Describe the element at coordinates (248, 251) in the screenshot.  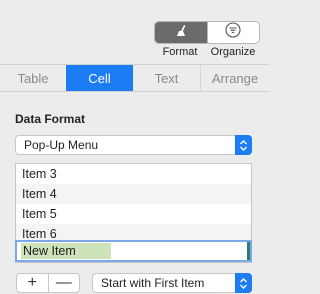
I see `edit-cursor` at that location.